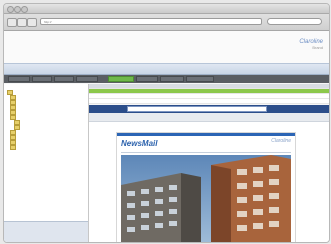  I want to click on preview-header, so click(209, 109).